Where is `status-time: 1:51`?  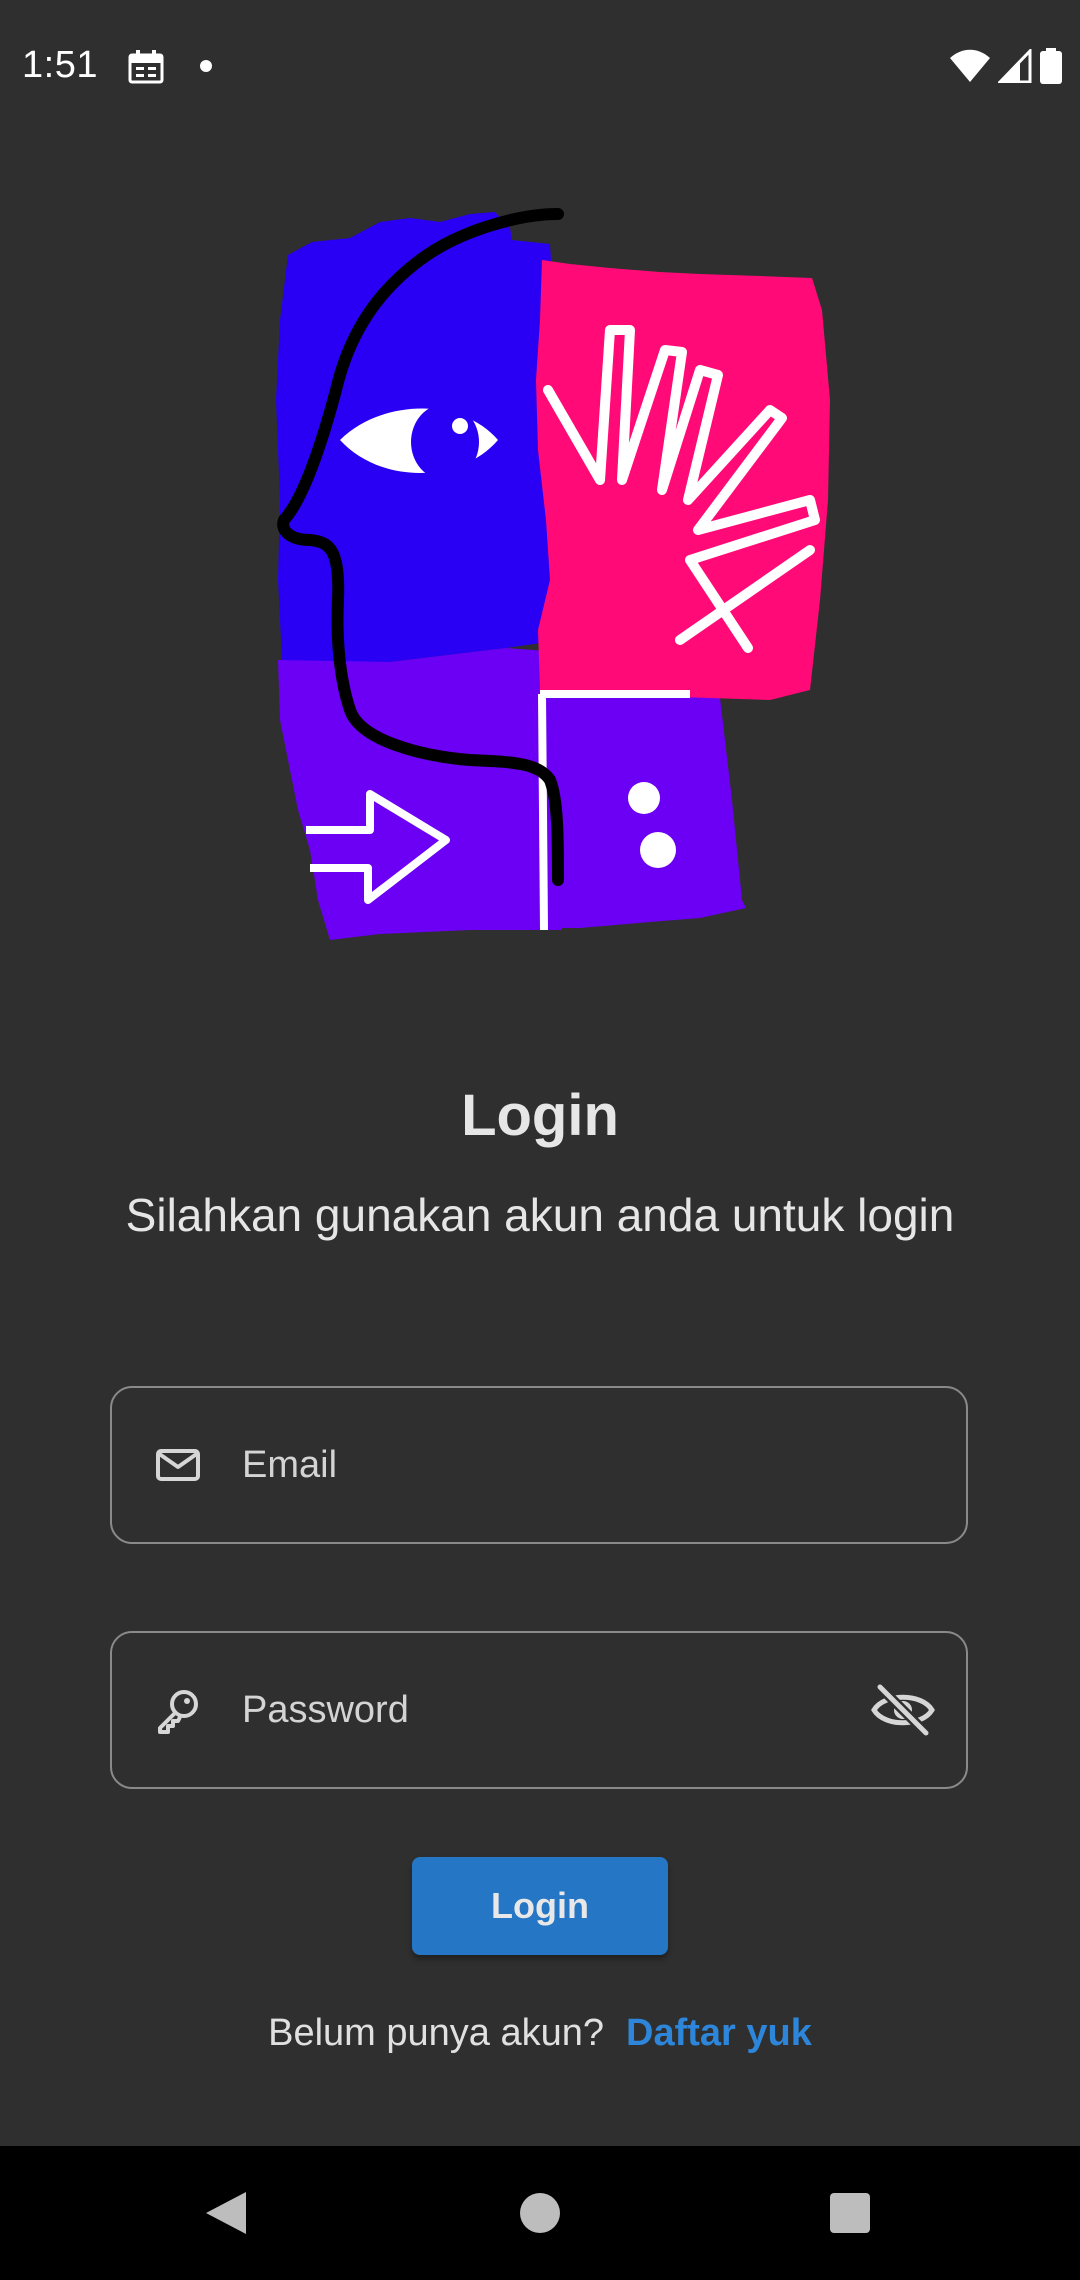
status-time: 1:51 is located at coordinates (60, 65).